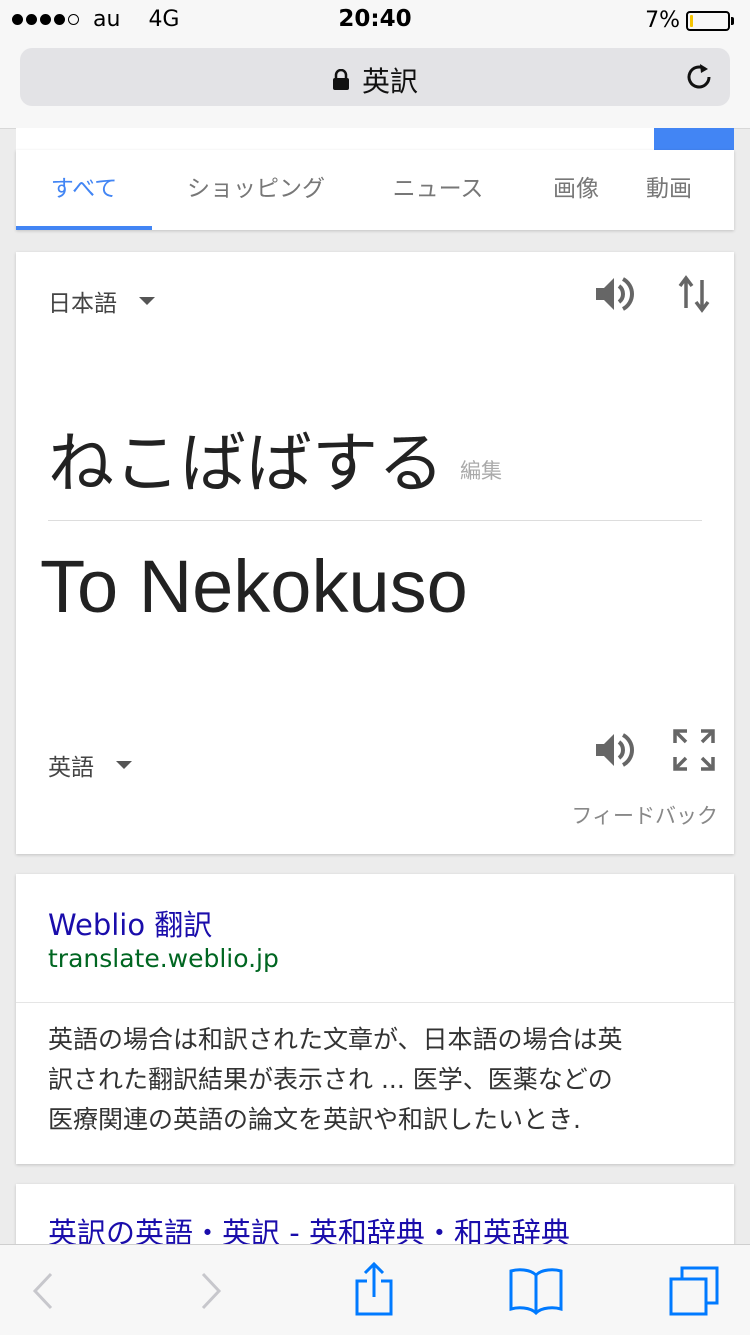  I want to click on tabs-icon, so click(694, 1291).